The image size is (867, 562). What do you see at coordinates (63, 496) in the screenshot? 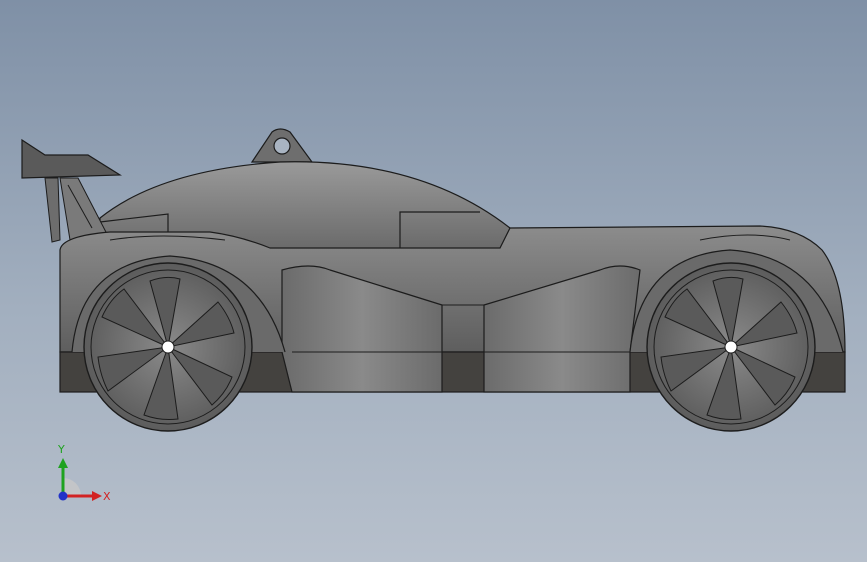
I see `z-axis-dot` at bounding box center [63, 496].